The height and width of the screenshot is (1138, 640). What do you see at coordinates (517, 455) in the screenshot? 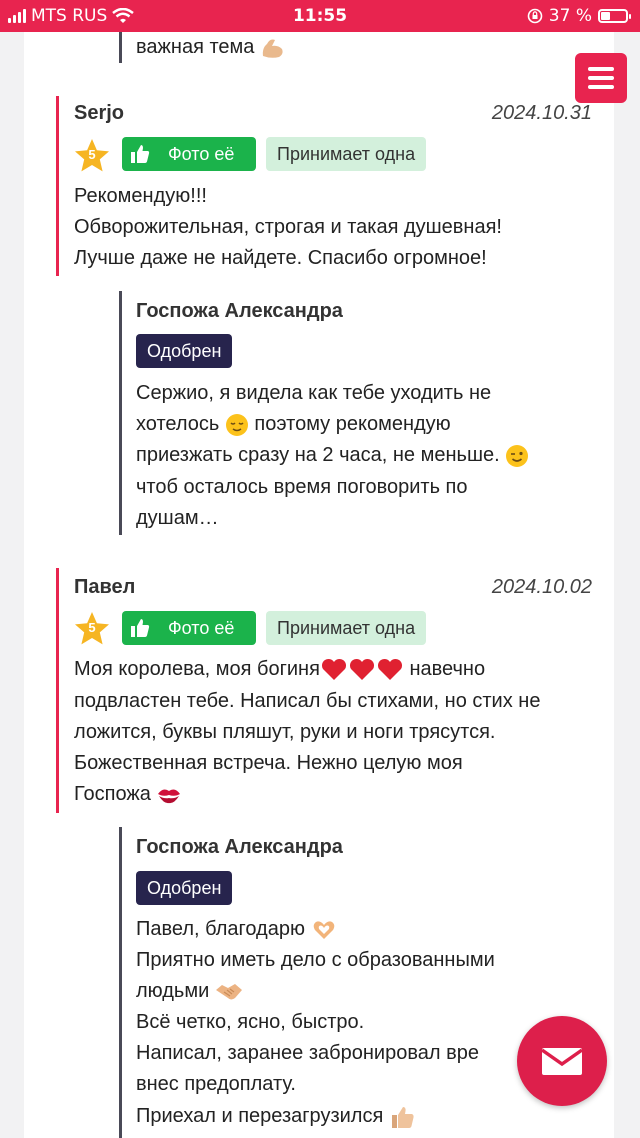
I see `winking-face-icon` at bounding box center [517, 455].